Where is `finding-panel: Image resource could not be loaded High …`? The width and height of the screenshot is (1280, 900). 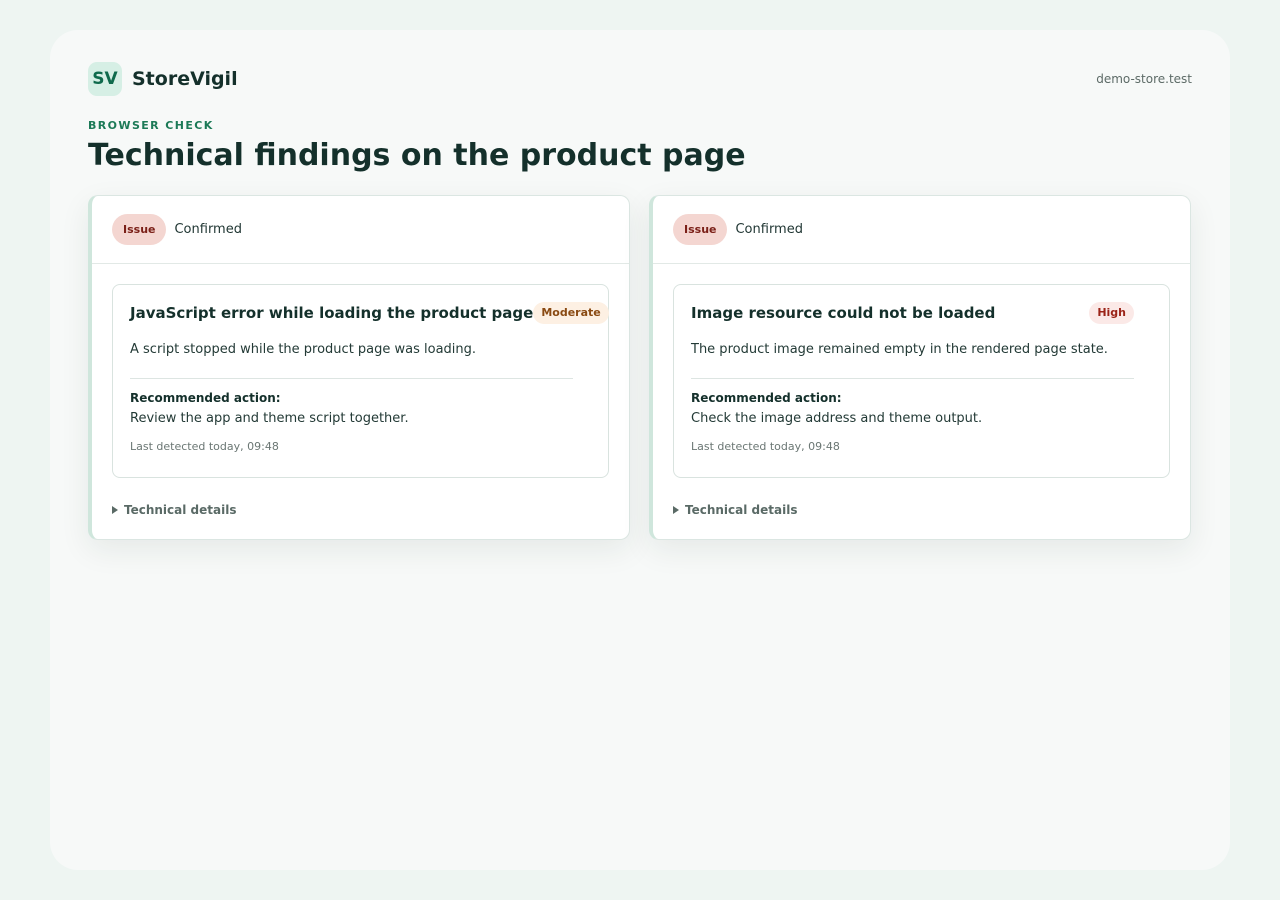
finding-panel: Image resource could not be loaded High … is located at coordinates (921, 381).